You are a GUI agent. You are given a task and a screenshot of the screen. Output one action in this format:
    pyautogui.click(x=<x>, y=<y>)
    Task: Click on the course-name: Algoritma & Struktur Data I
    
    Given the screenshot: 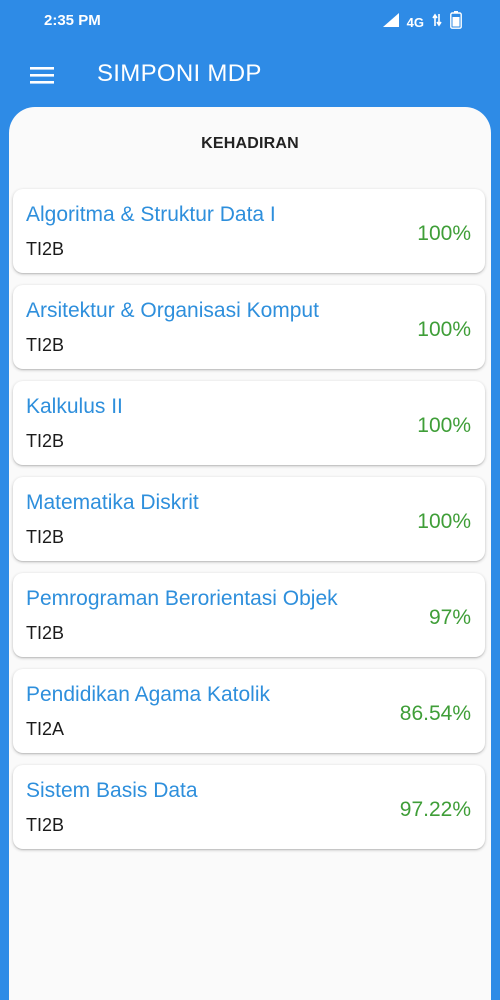 What is the action you would take?
    pyautogui.click(x=151, y=214)
    